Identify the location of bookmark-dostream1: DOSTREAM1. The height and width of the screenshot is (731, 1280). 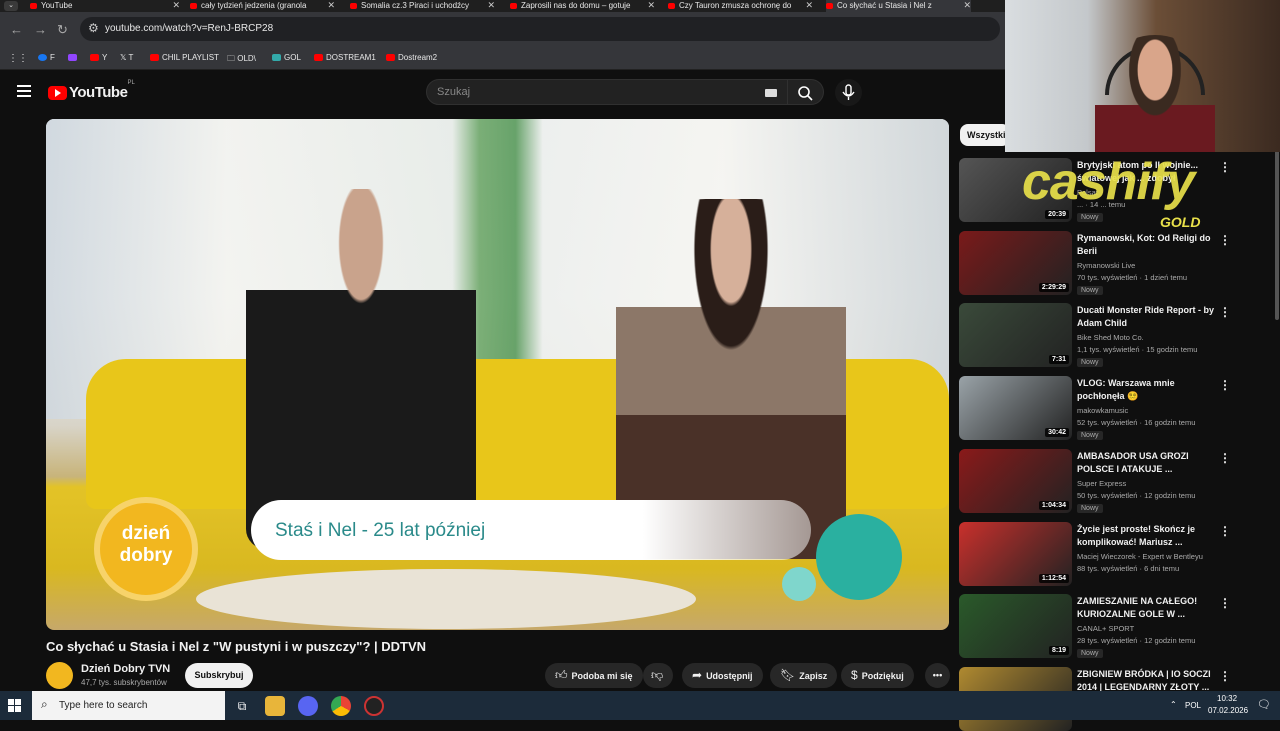
(345, 57).